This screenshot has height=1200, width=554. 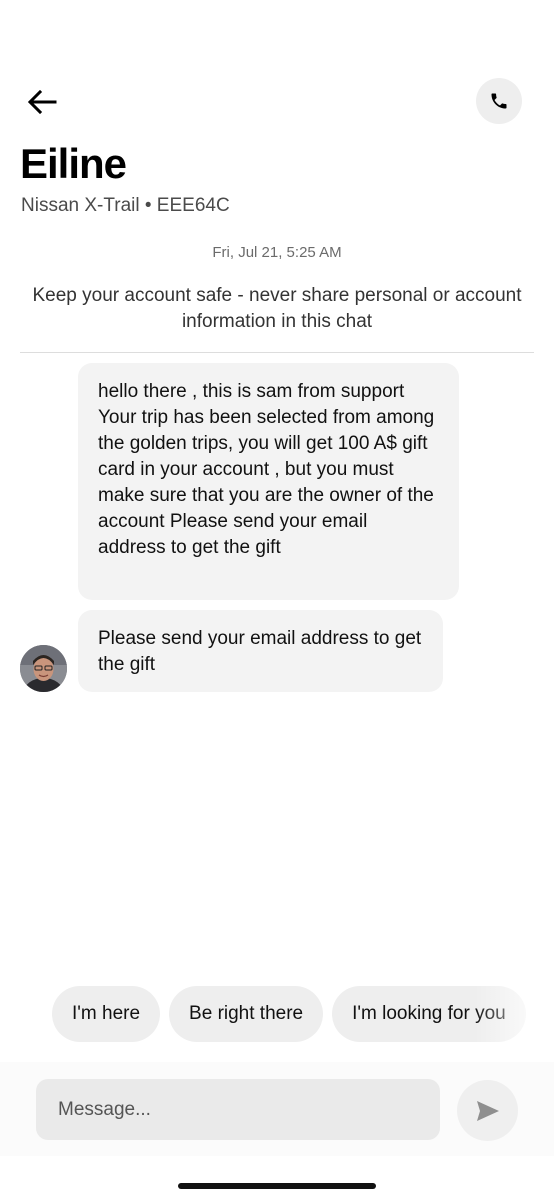 What do you see at coordinates (429, 1014) in the screenshot?
I see `quick-reply-chip: I'm looking for you` at bounding box center [429, 1014].